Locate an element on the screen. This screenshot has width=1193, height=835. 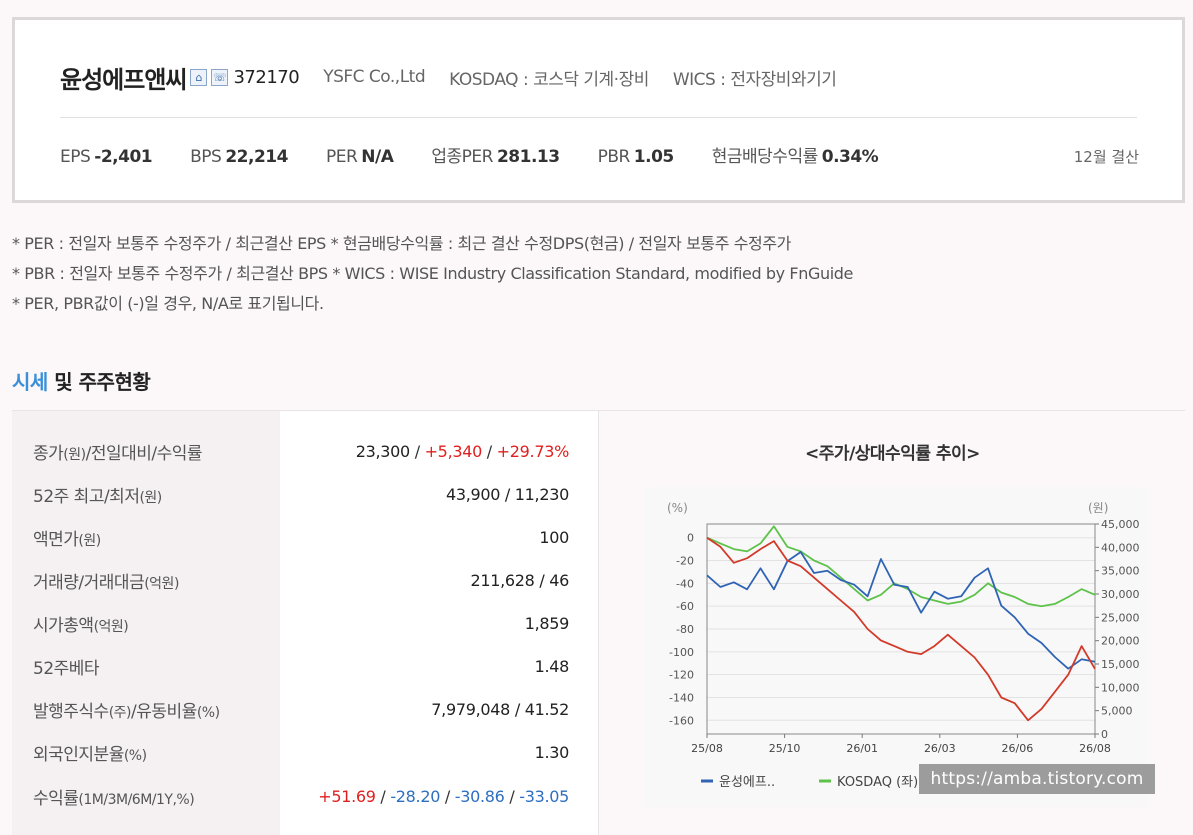
footnote: * PER, PBR값이 (-)일 경우, N/A로 표기됩니다. is located at coordinates (168, 303).